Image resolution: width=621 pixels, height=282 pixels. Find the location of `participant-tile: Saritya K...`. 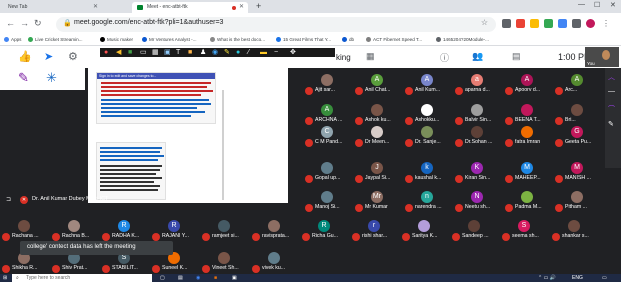

participant-tile: Saritya K... is located at coordinates (425, 232).